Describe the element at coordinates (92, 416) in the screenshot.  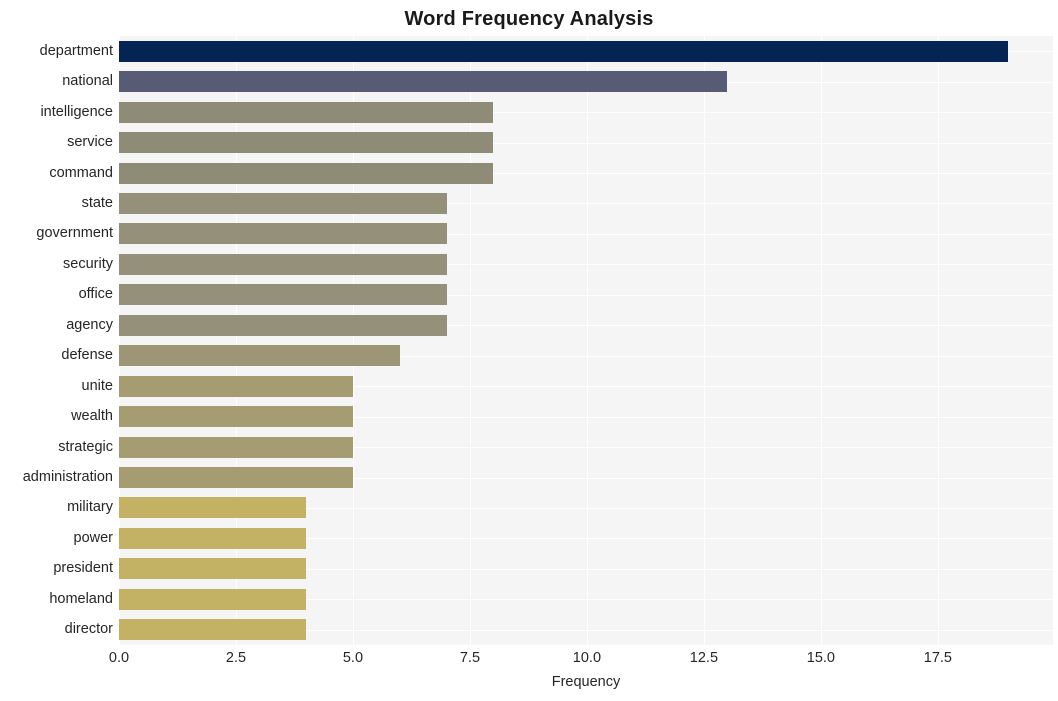
I see `y-axis-tick-label: wealth` at that location.